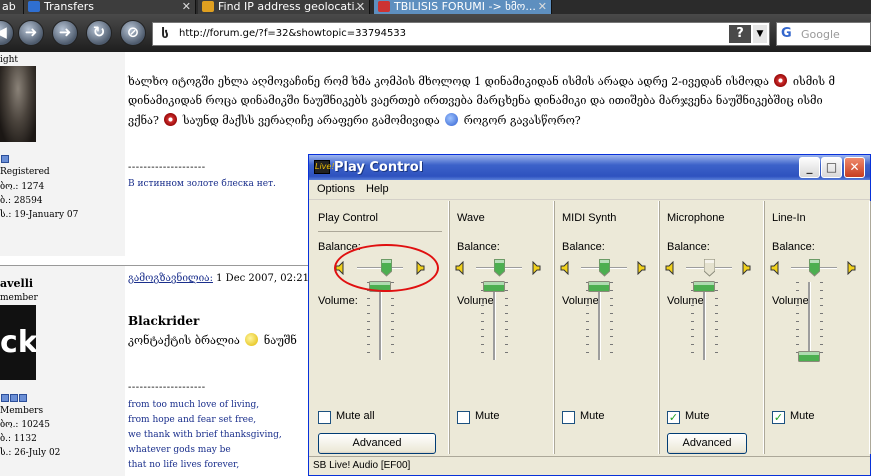 The image size is (871, 476). Describe the element at coordinates (5, 159) in the screenshot. I see `user1-rank-pips` at that location.